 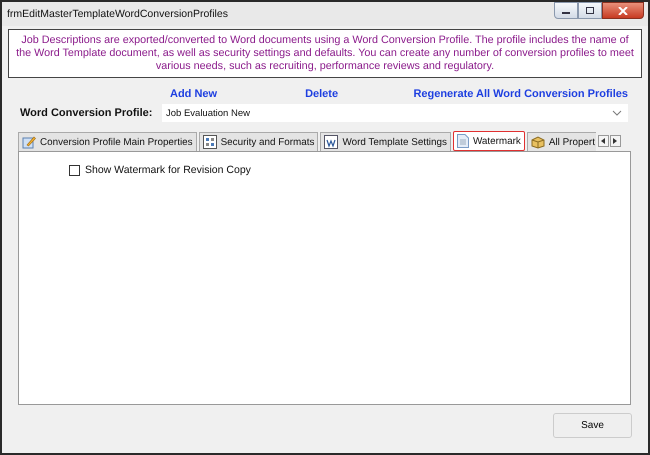 I want to click on window-title: frmEditMasterTemplateWordConversionProfiles, so click(x=117, y=14).